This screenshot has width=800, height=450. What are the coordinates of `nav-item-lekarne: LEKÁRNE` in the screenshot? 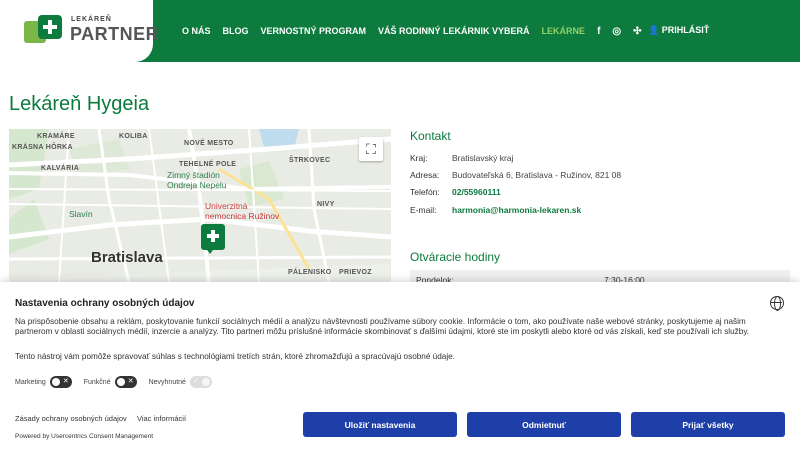 It's located at (564, 31).